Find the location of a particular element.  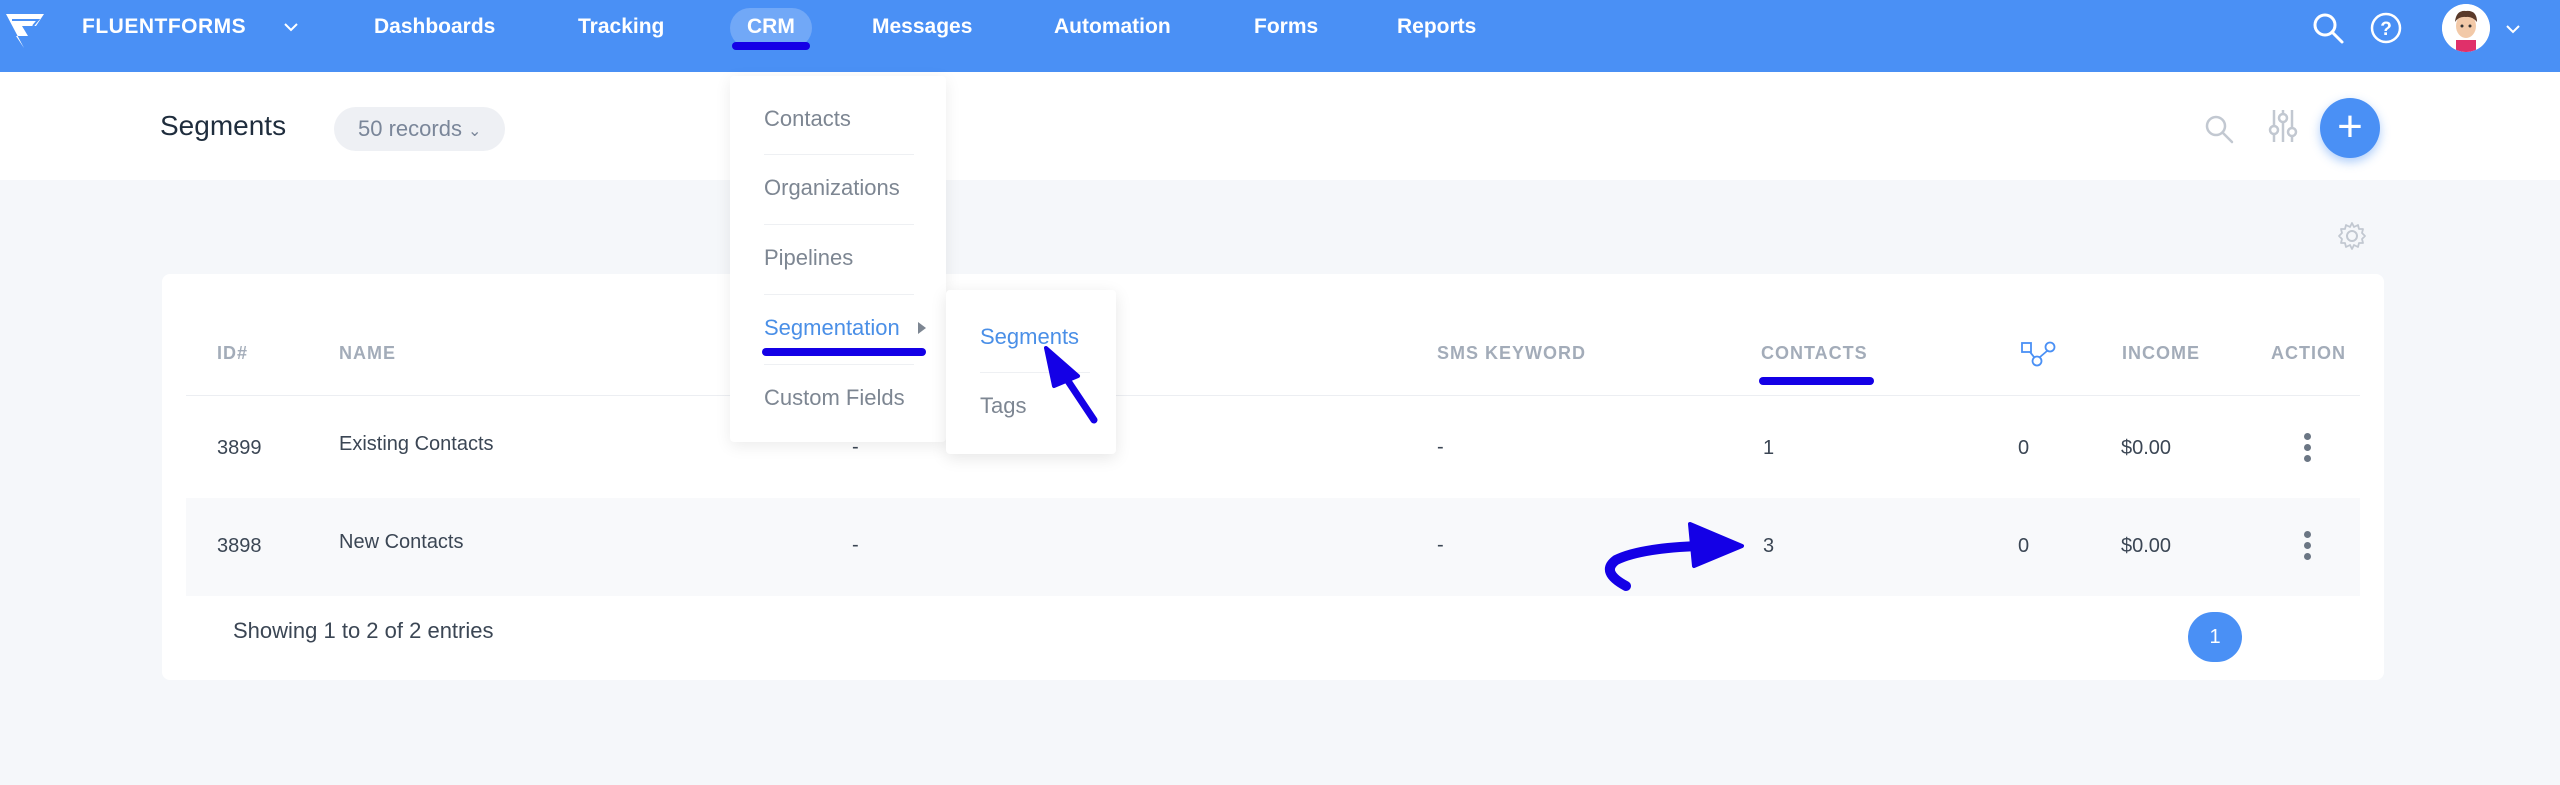

avatar is located at coordinates (2466, 28).